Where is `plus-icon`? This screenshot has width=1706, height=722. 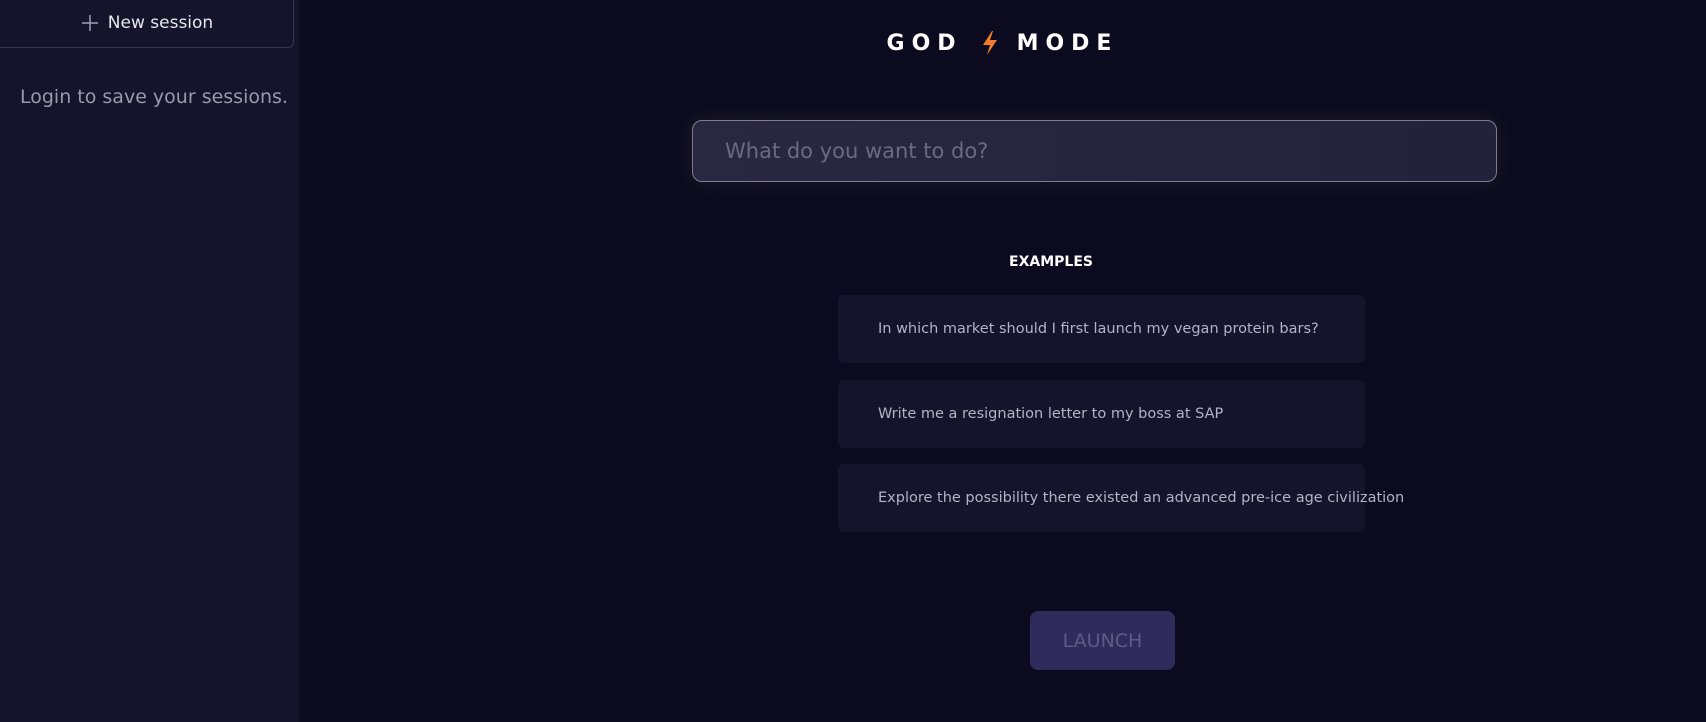 plus-icon is located at coordinates (90, 23).